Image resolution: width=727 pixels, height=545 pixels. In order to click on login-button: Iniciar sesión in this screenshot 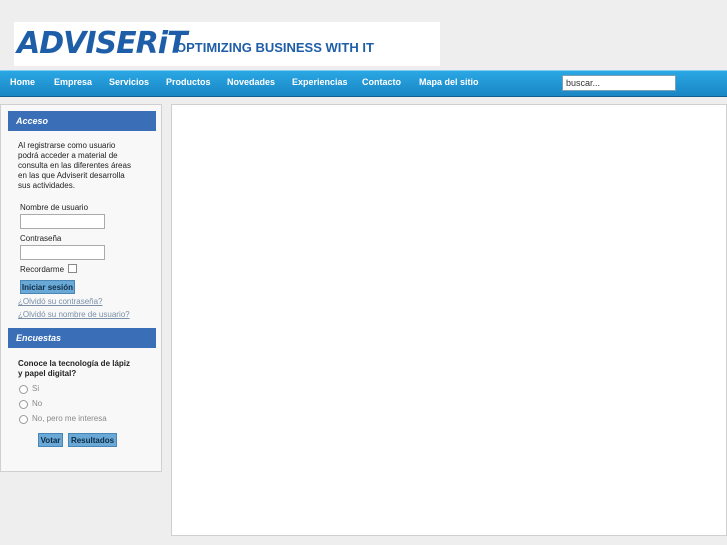, I will do `click(47, 287)`.